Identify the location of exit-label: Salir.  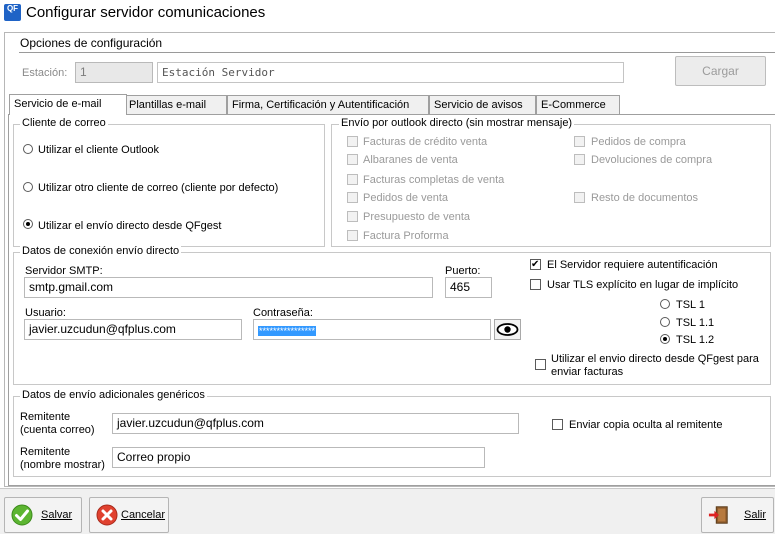
(755, 515).